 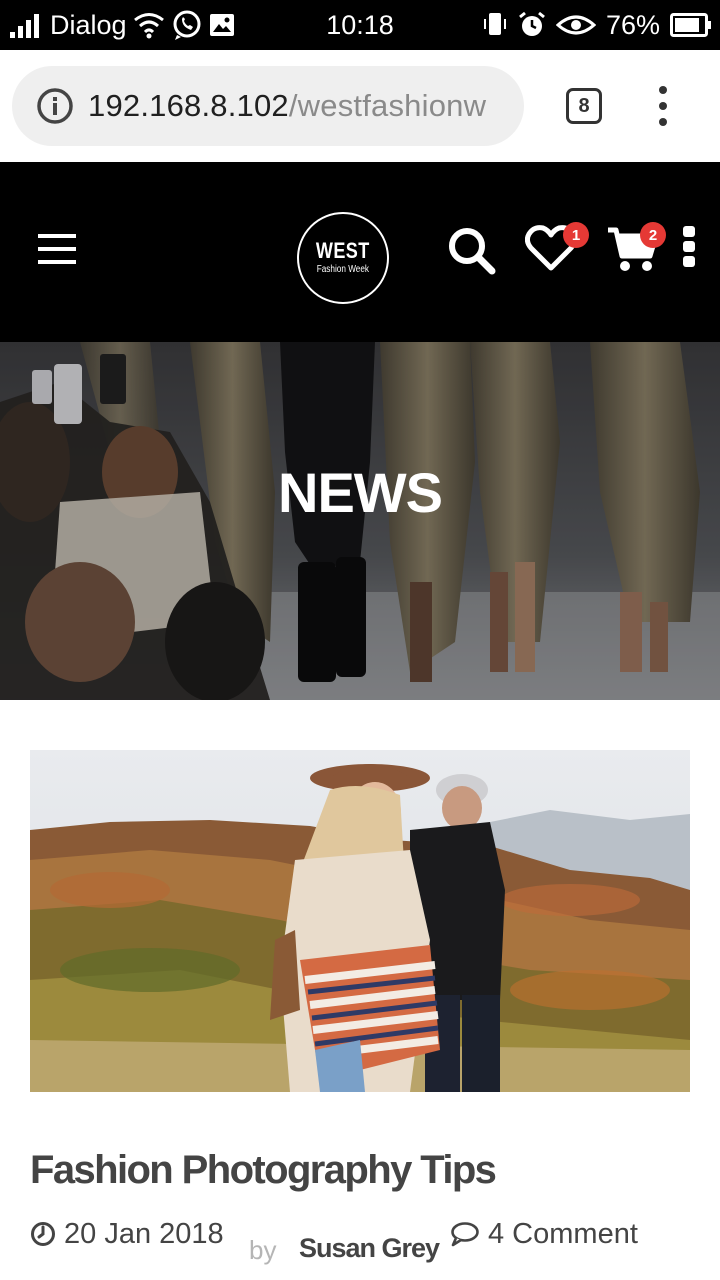 I want to click on post-author: Susan Grey, so click(x=369, y=1248).